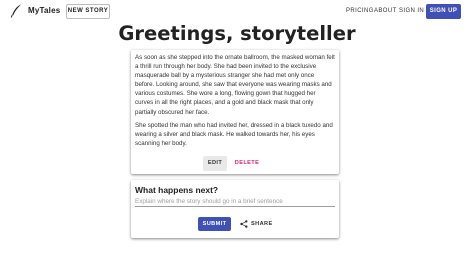 The image size is (474, 278). Describe the element at coordinates (16, 11) in the screenshot. I see `quill-pen-icon` at that location.